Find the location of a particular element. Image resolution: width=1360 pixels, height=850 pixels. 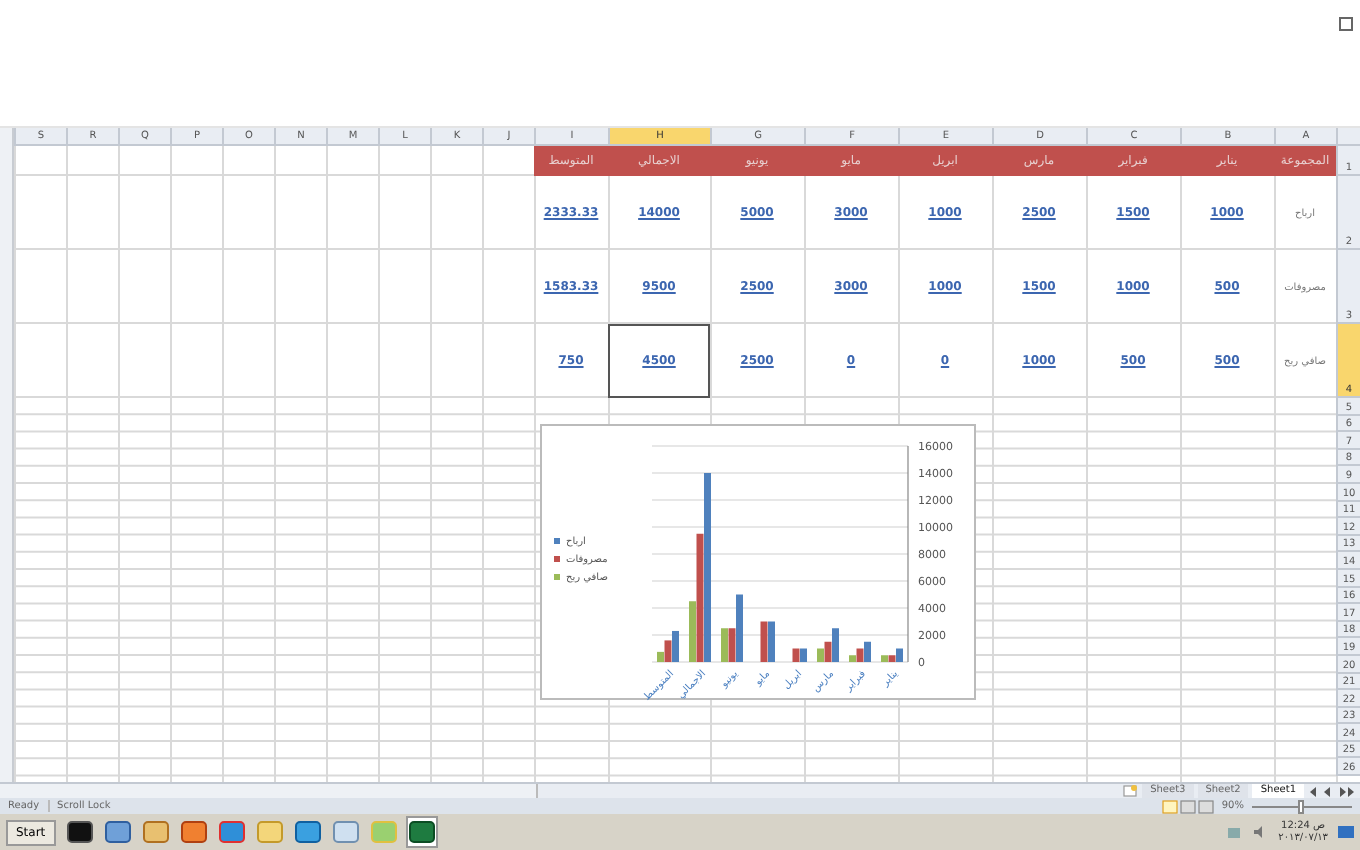

view-buttons-icon is located at coordinates (1187, 806).